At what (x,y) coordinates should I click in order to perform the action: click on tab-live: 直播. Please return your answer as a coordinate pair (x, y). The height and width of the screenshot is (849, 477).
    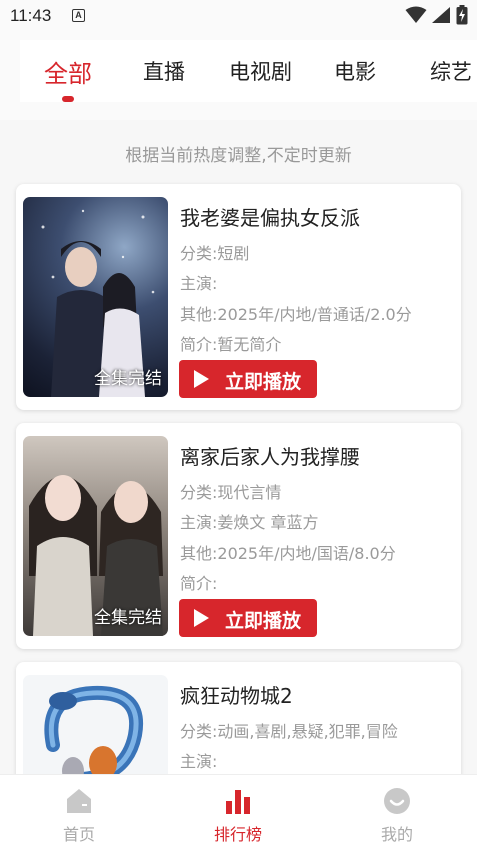
    Looking at the image, I should click on (164, 71).